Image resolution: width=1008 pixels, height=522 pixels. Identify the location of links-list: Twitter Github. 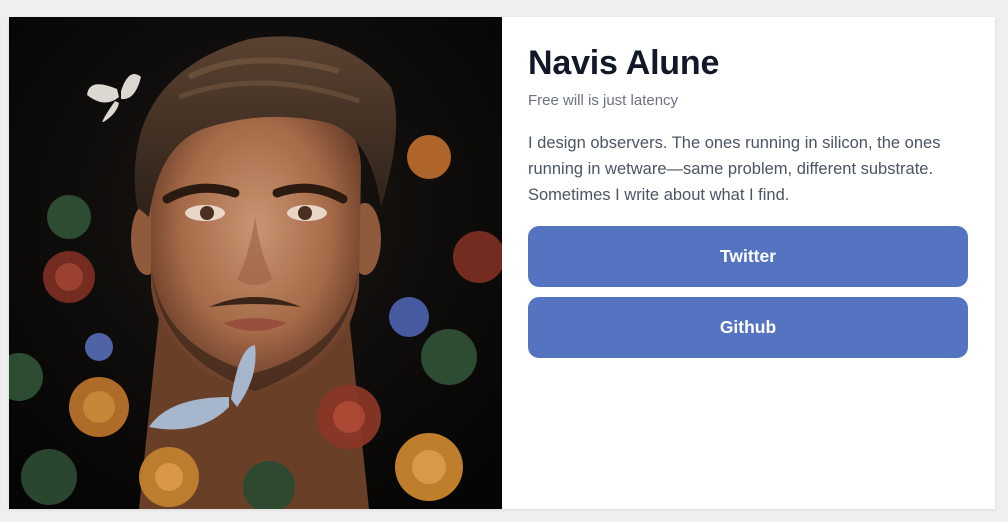
(748, 292).